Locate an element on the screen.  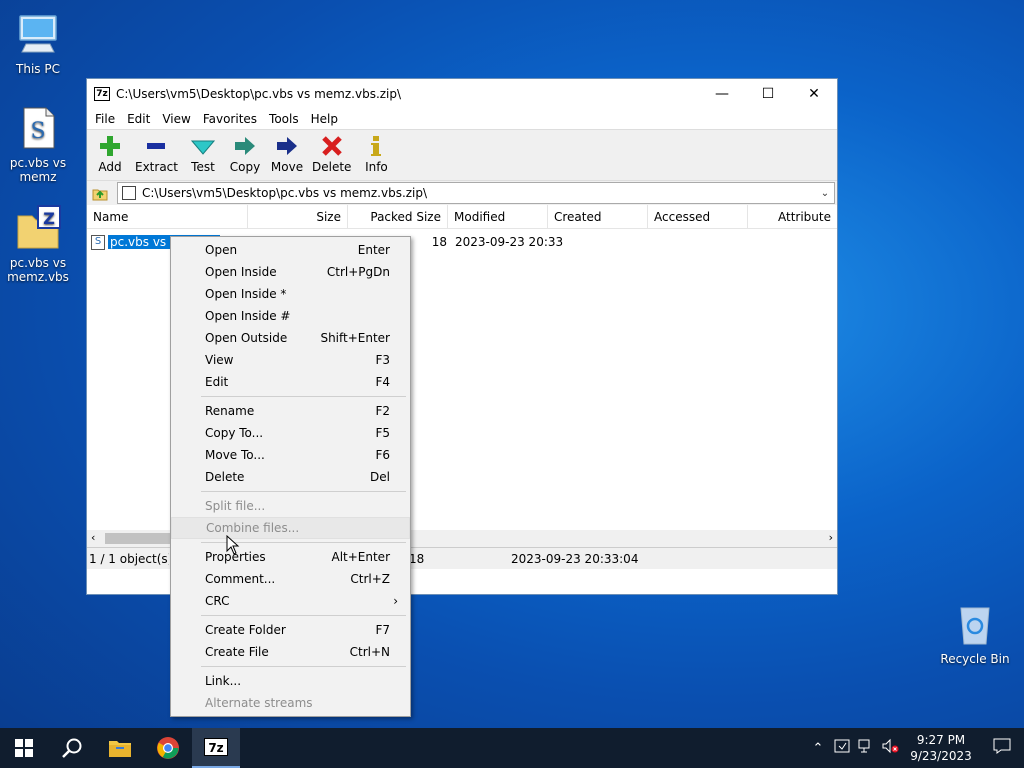
menu-item-crc: CRC › is located at coordinates (290, 601).